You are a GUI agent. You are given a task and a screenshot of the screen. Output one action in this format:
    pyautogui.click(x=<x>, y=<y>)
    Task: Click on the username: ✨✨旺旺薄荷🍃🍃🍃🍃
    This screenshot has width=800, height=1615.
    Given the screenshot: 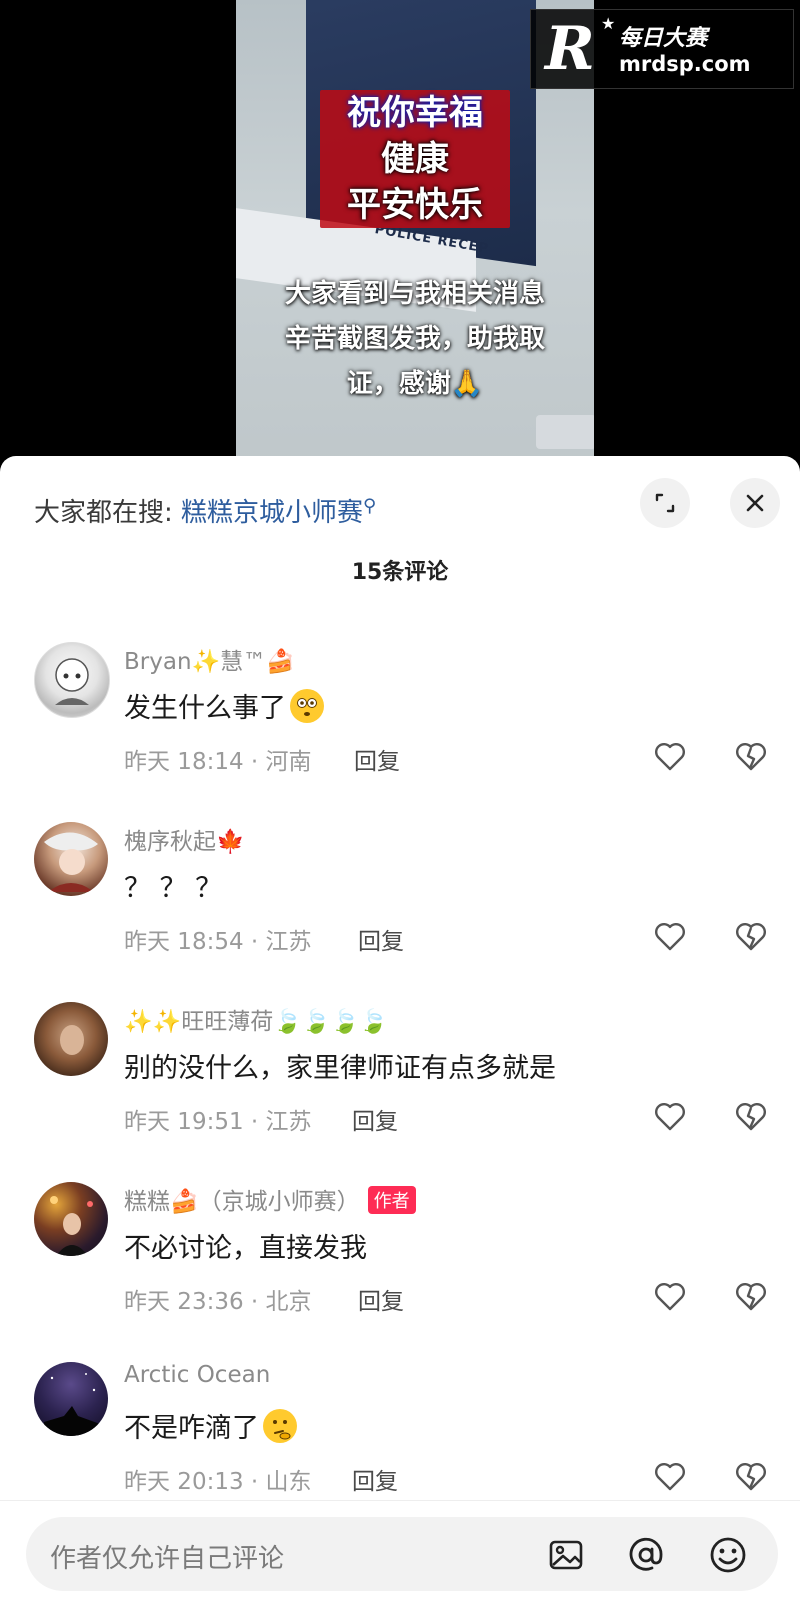 What is the action you would take?
    pyautogui.click(x=256, y=1019)
    